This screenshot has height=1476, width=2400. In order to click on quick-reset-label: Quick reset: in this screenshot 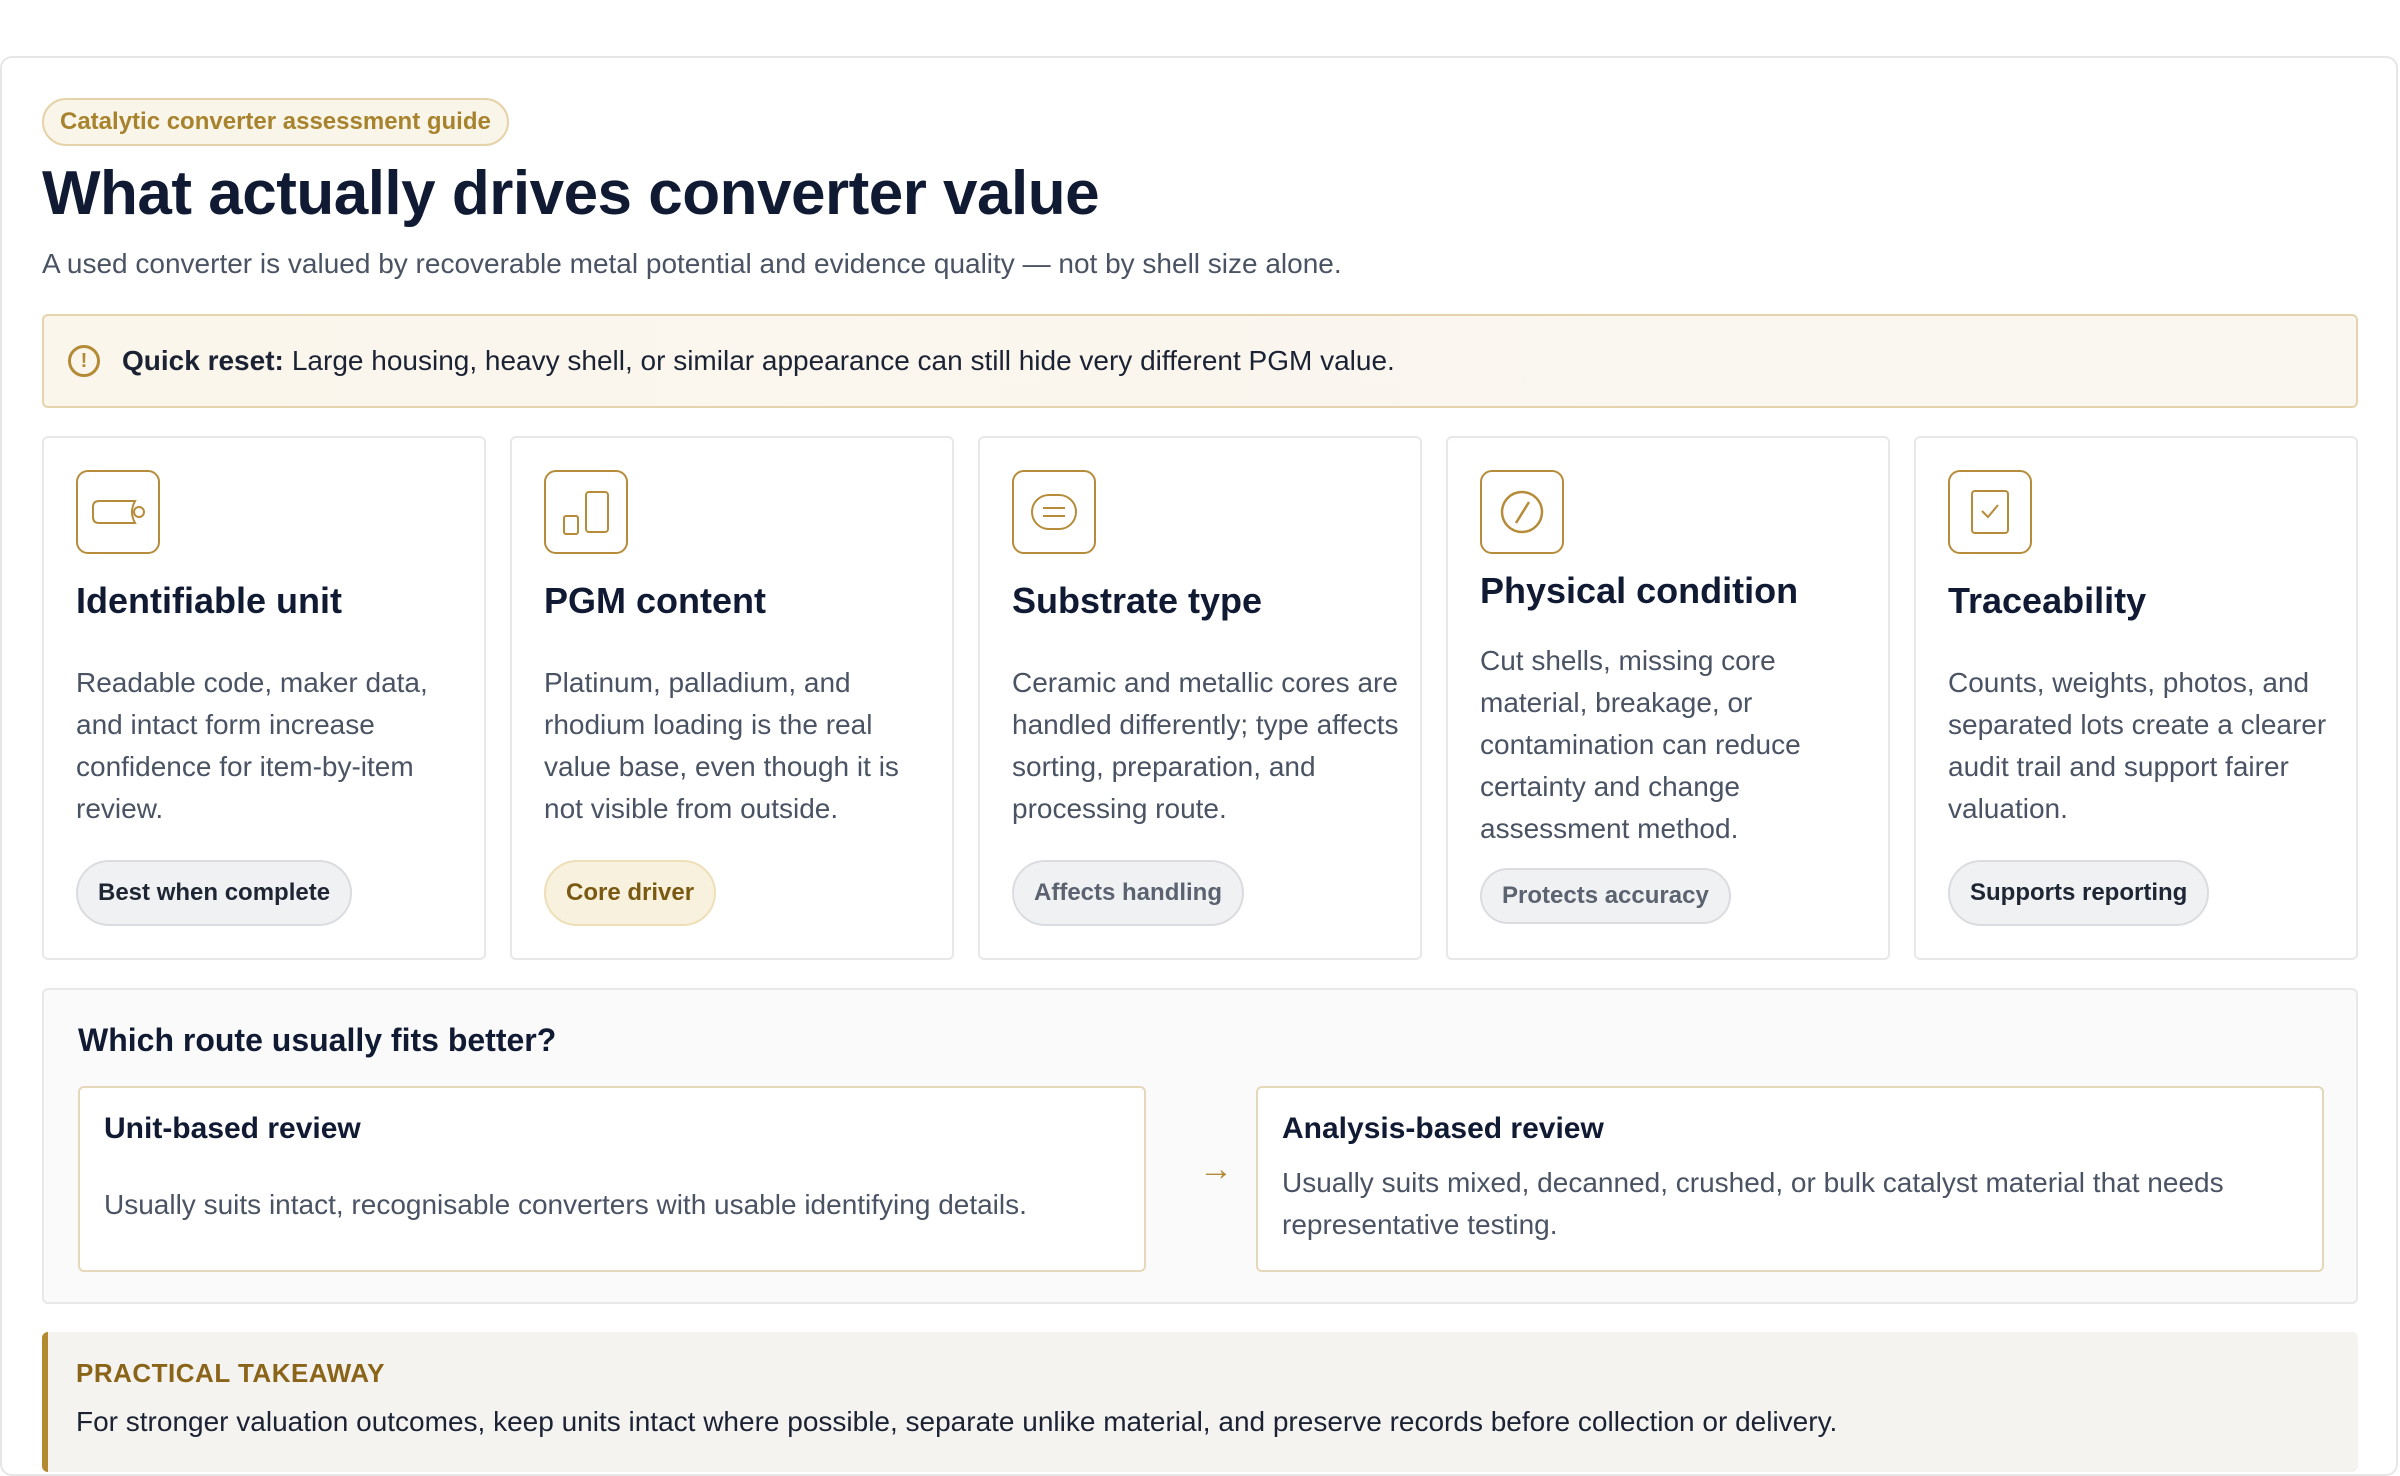, I will do `click(203, 360)`.